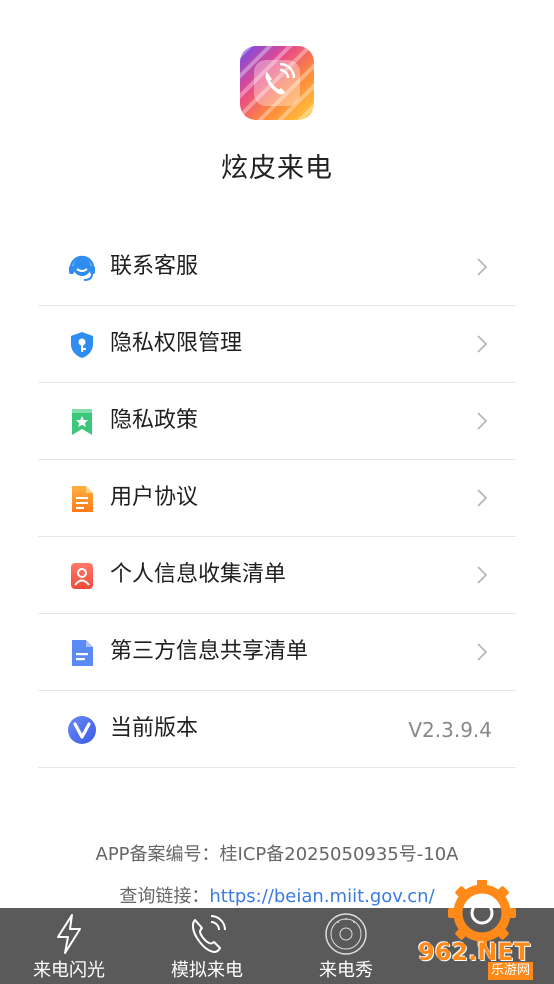  What do you see at coordinates (209, 651) in the screenshot?
I see `menu-item-label: 第三方信息共享清单` at bounding box center [209, 651].